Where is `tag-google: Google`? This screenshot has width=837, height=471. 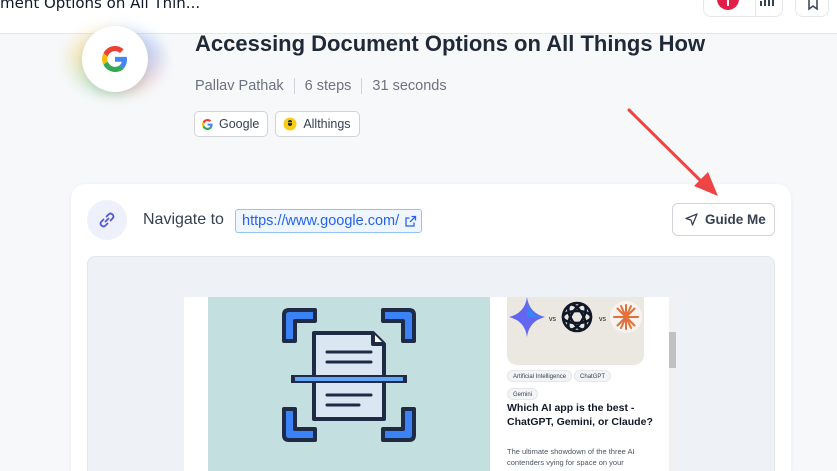
tag-google: Google is located at coordinates (231, 124).